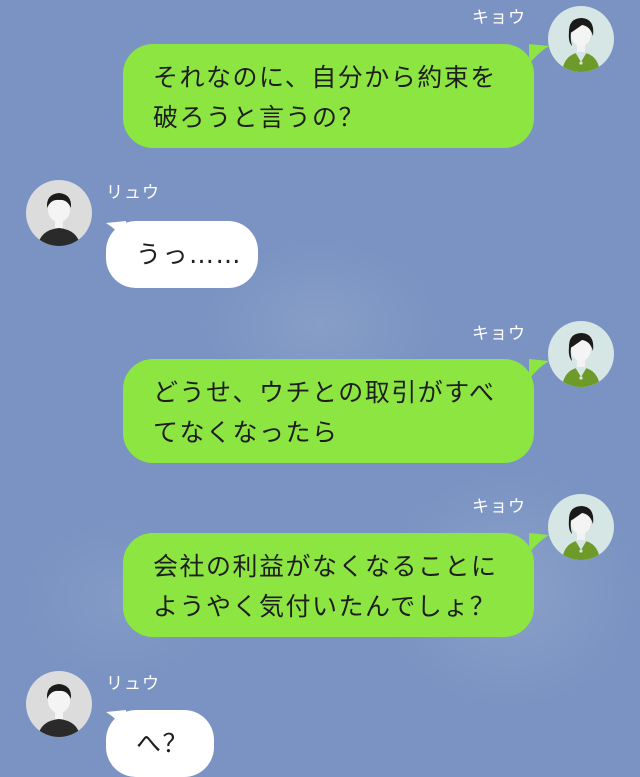 This screenshot has height=777, width=640. Describe the element at coordinates (325, 77) in the screenshot. I see `message-text-line: それなのに、自分から約束を` at that location.